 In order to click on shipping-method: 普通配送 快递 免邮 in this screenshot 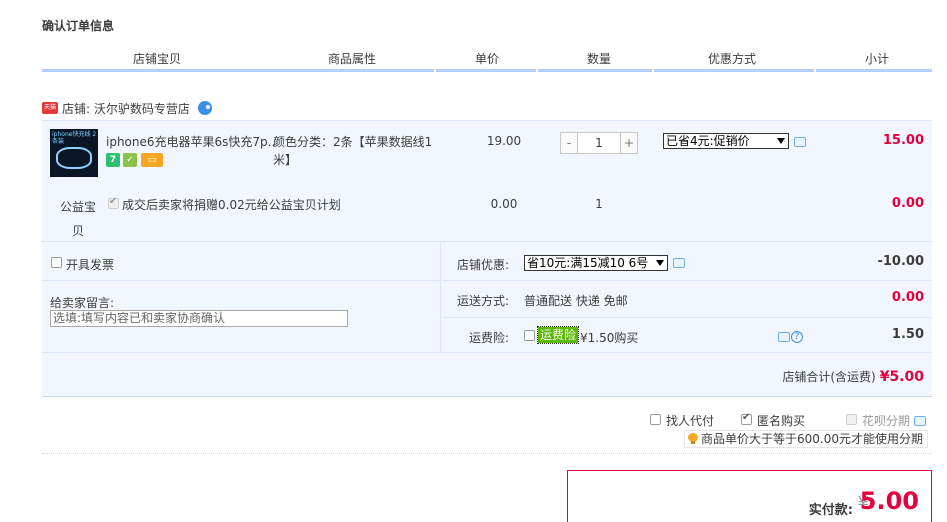, I will do `click(576, 301)`.